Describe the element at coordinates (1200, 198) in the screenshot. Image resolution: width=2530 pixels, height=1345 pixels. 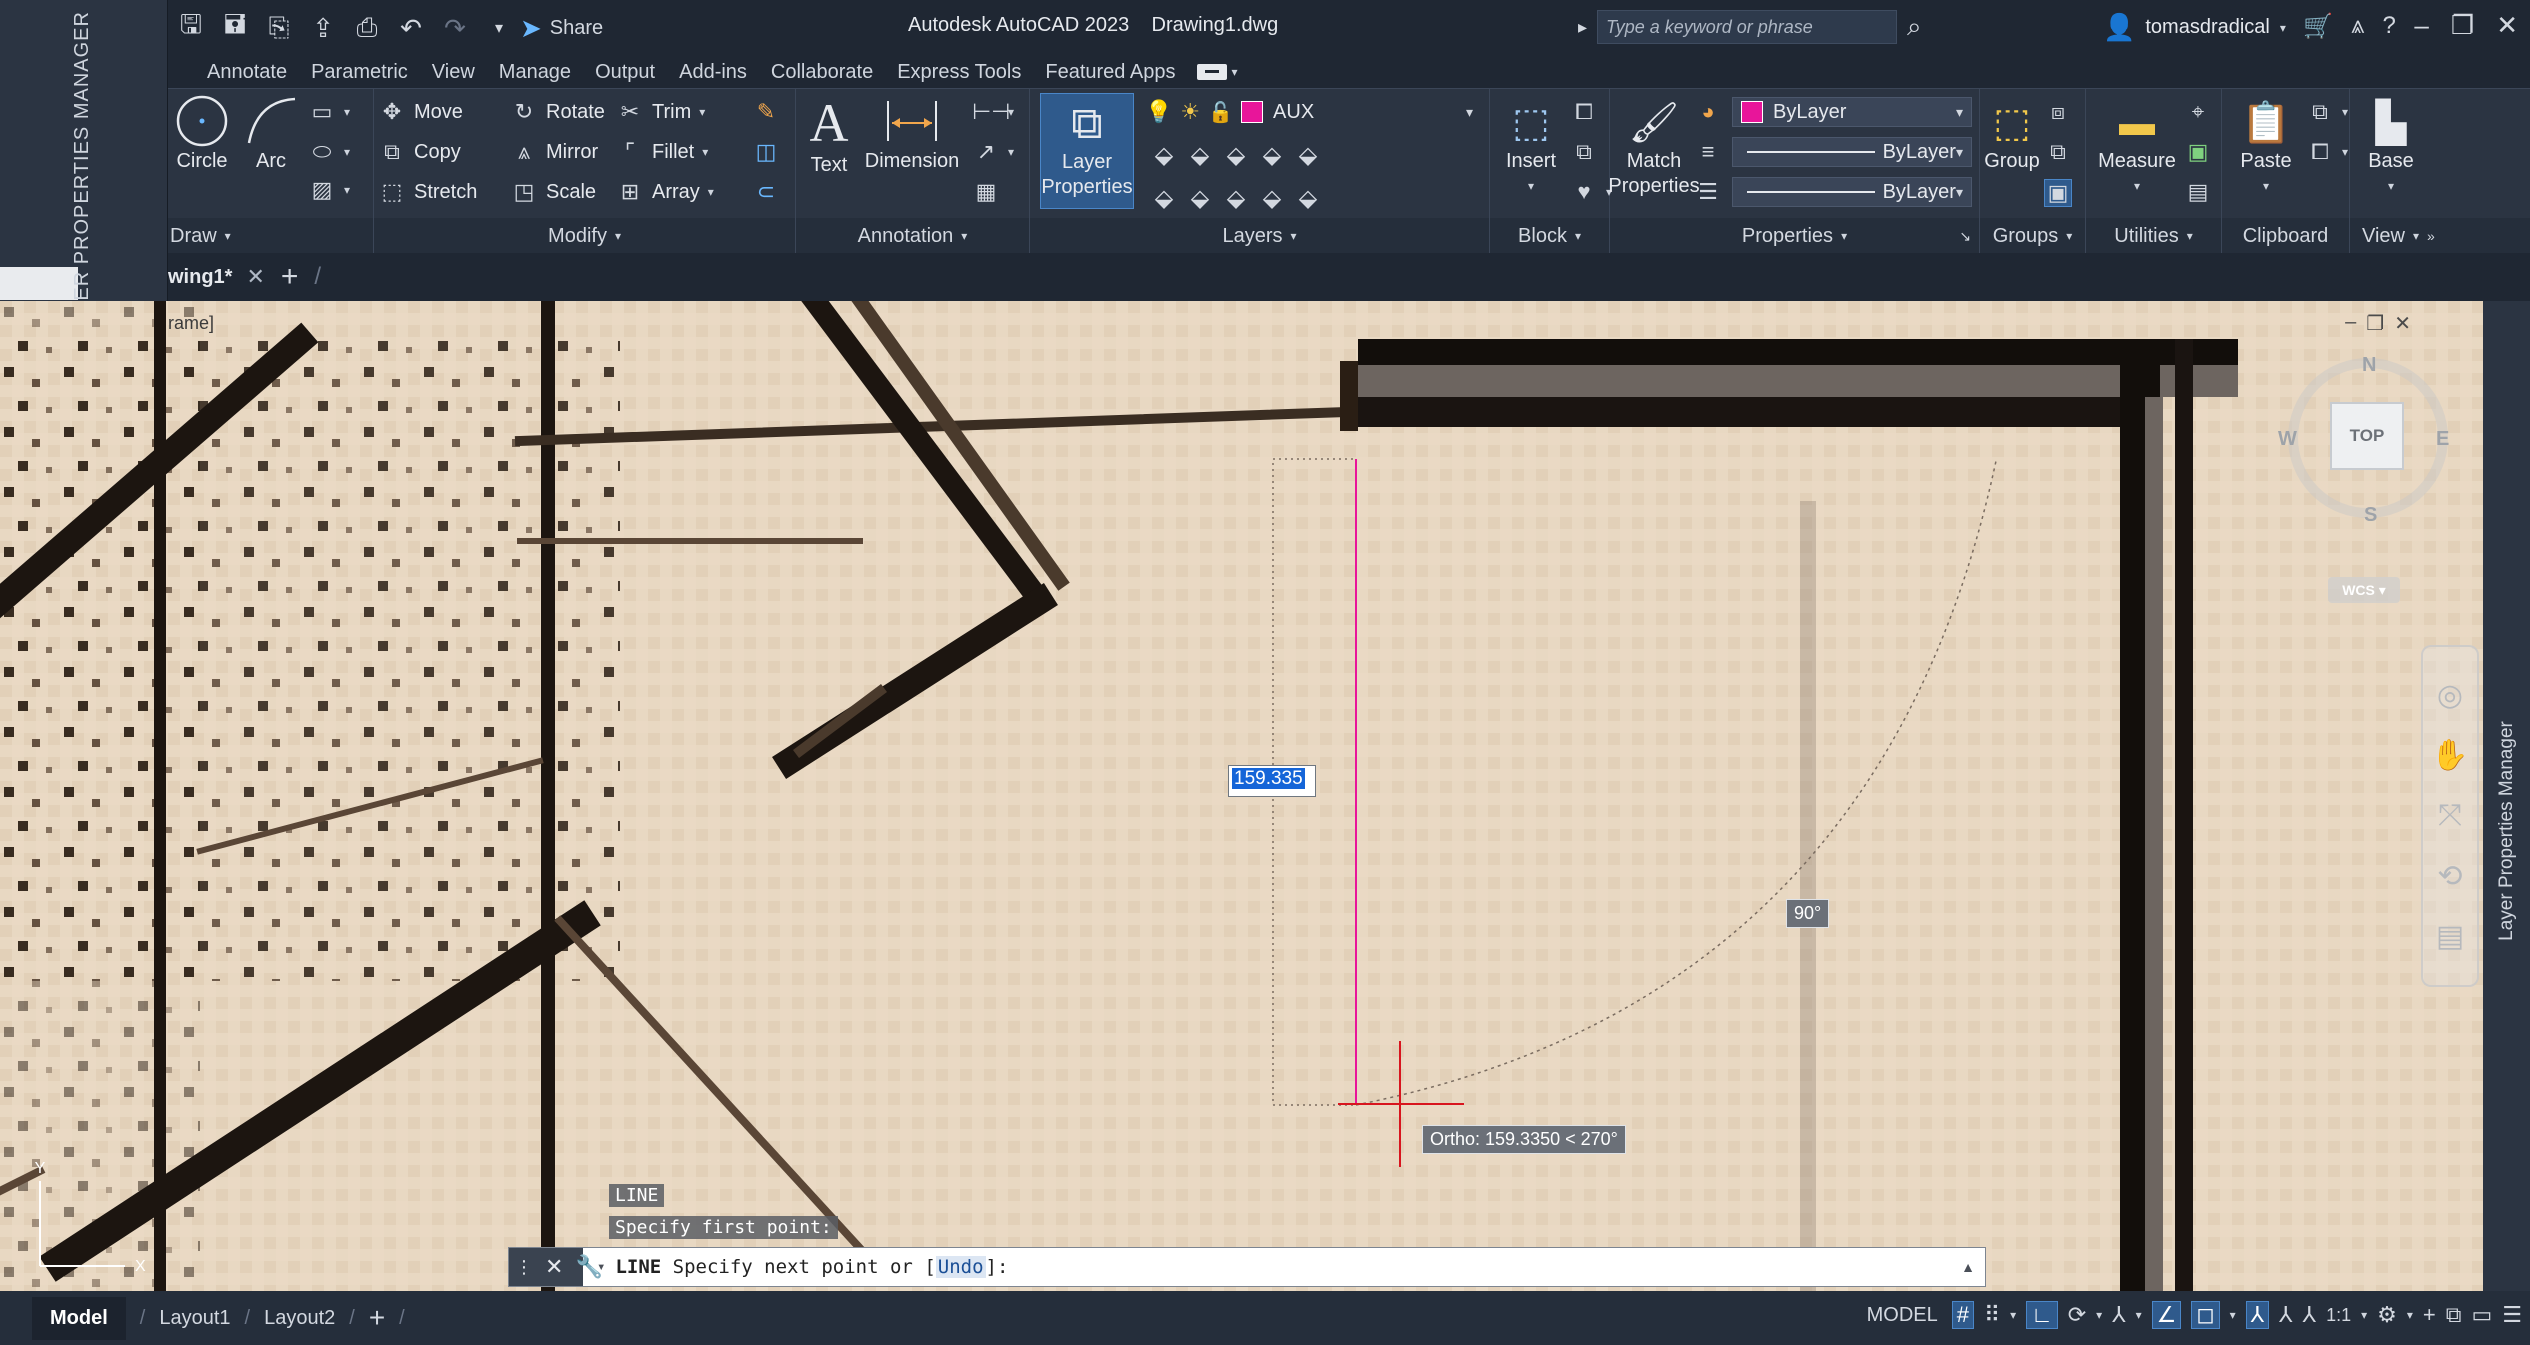
I see `layer-lock-icon: ⬙` at that location.